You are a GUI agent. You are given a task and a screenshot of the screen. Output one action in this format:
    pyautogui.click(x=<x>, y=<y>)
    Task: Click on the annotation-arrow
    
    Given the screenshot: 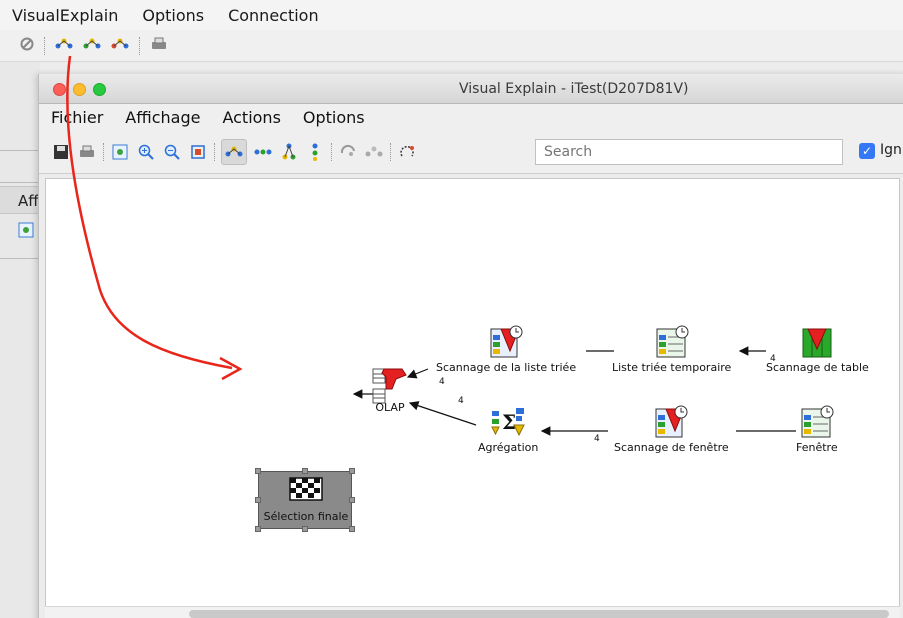 What is the action you would take?
    pyautogui.click(x=154, y=218)
    